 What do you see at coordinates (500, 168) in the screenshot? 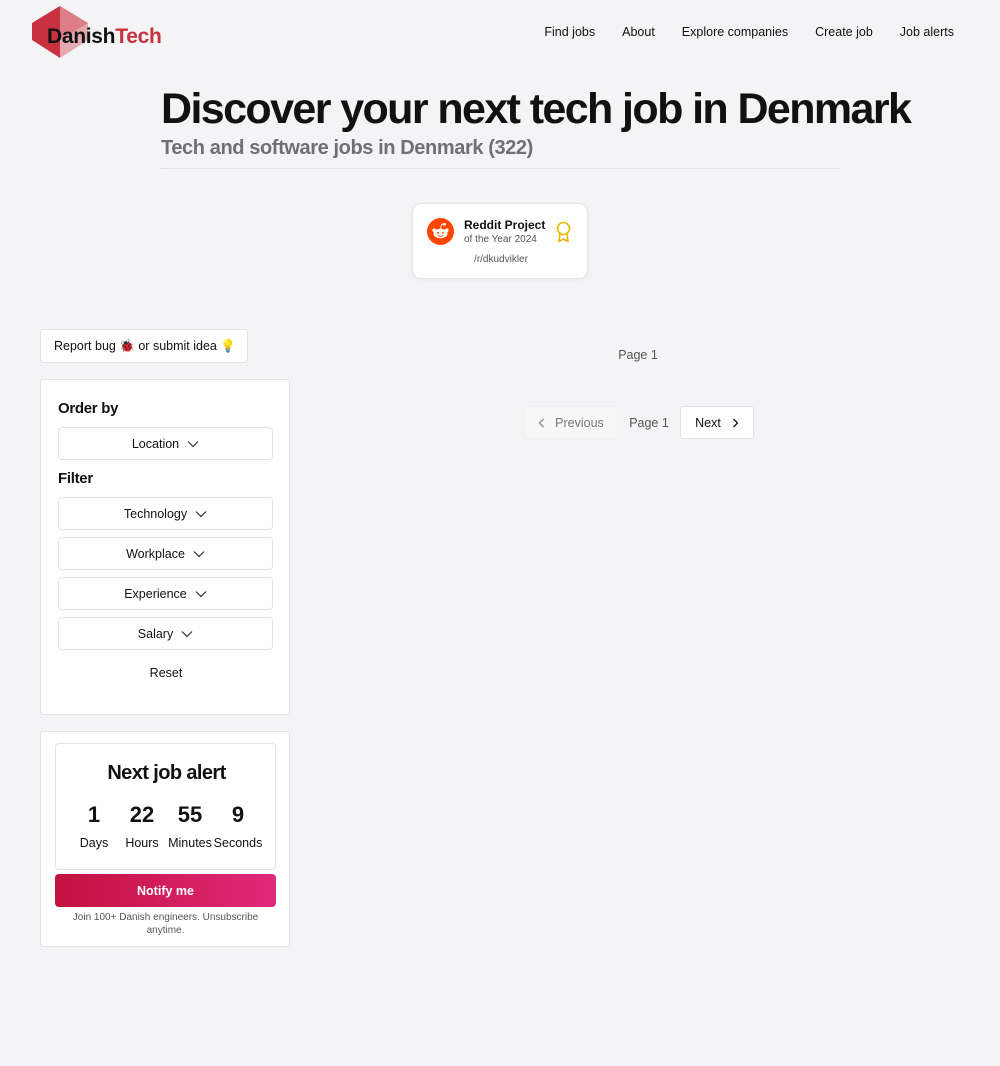
I see `hero-divider` at bounding box center [500, 168].